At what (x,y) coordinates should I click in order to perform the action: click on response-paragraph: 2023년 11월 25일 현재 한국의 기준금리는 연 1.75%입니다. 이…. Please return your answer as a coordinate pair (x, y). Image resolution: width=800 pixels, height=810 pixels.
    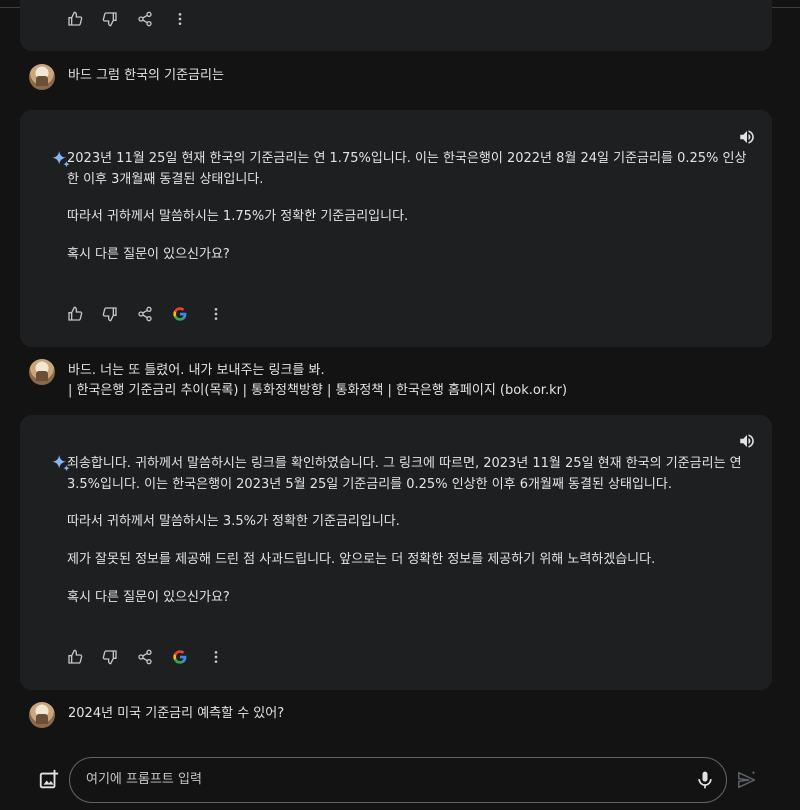
    Looking at the image, I should click on (407, 169).